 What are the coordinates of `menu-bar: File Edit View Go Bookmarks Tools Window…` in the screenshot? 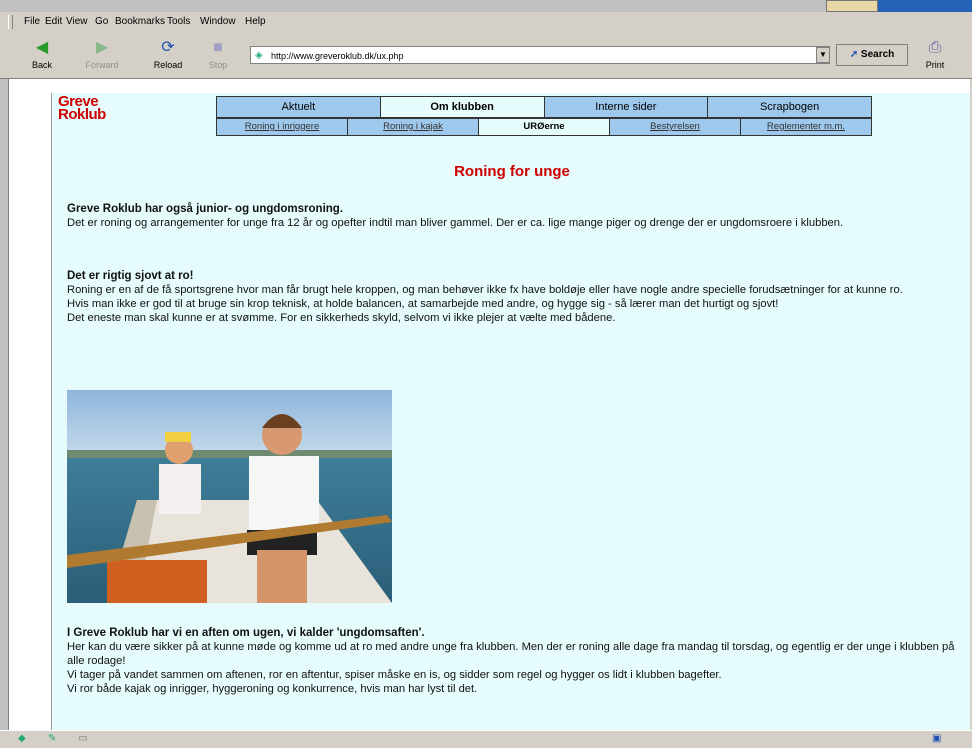 It's located at (486, 22).